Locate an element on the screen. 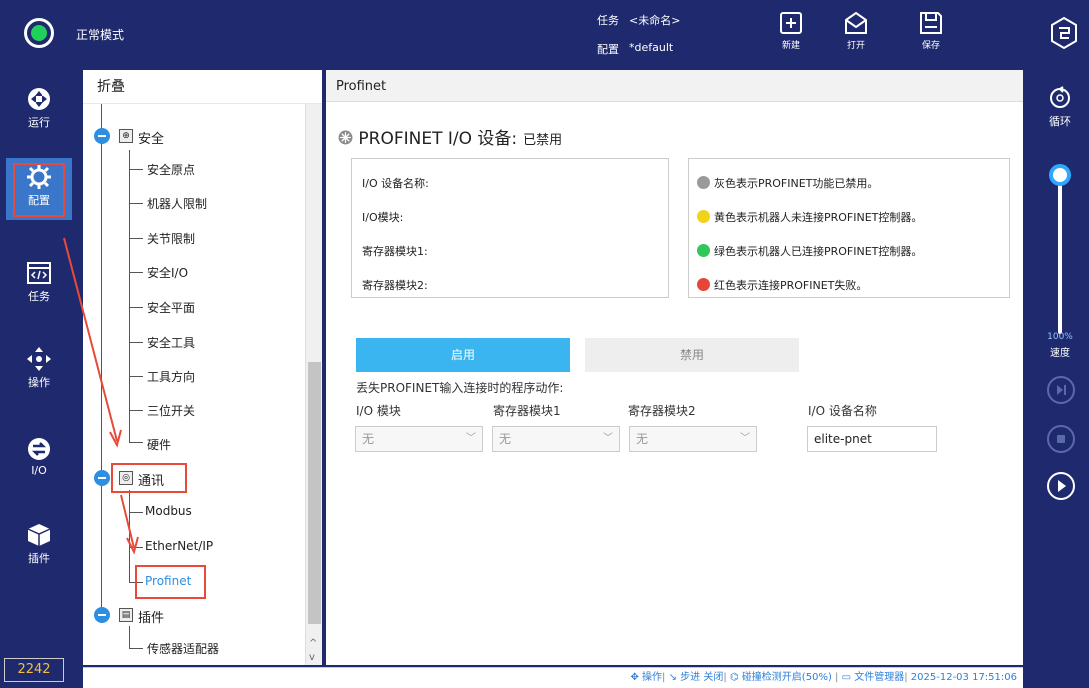 Image resolution: width=1089 pixels, height=688 pixels. device-name-column-label: I/O 设备名称 is located at coordinates (842, 411).